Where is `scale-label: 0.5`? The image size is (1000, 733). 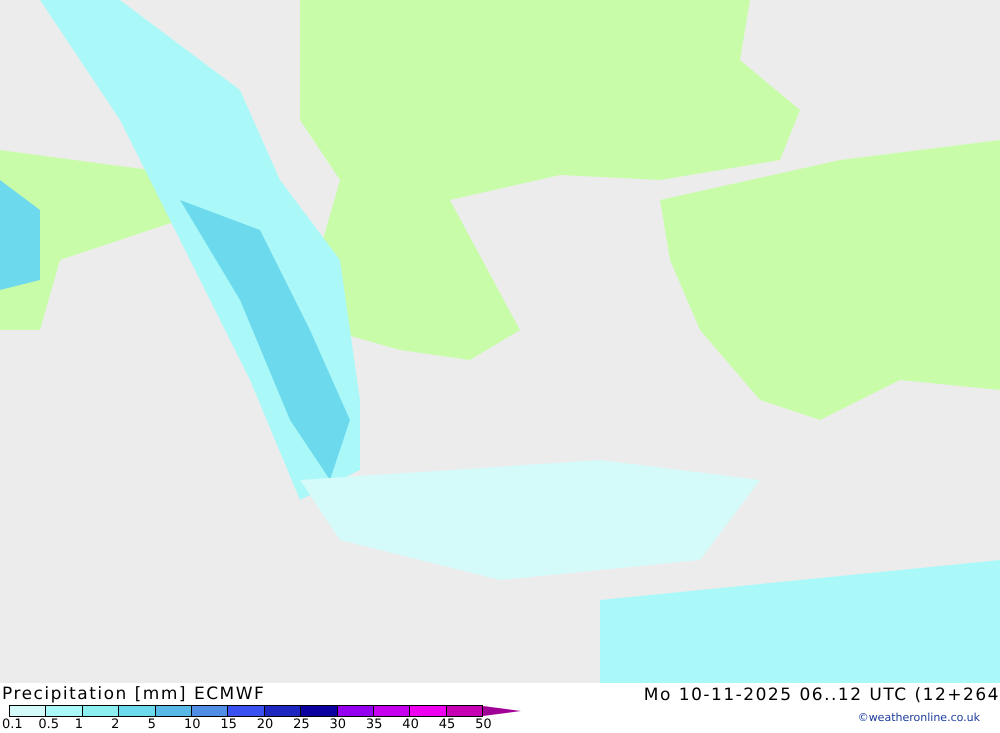
scale-label: 0.5 is located at coordinates (49, 724).